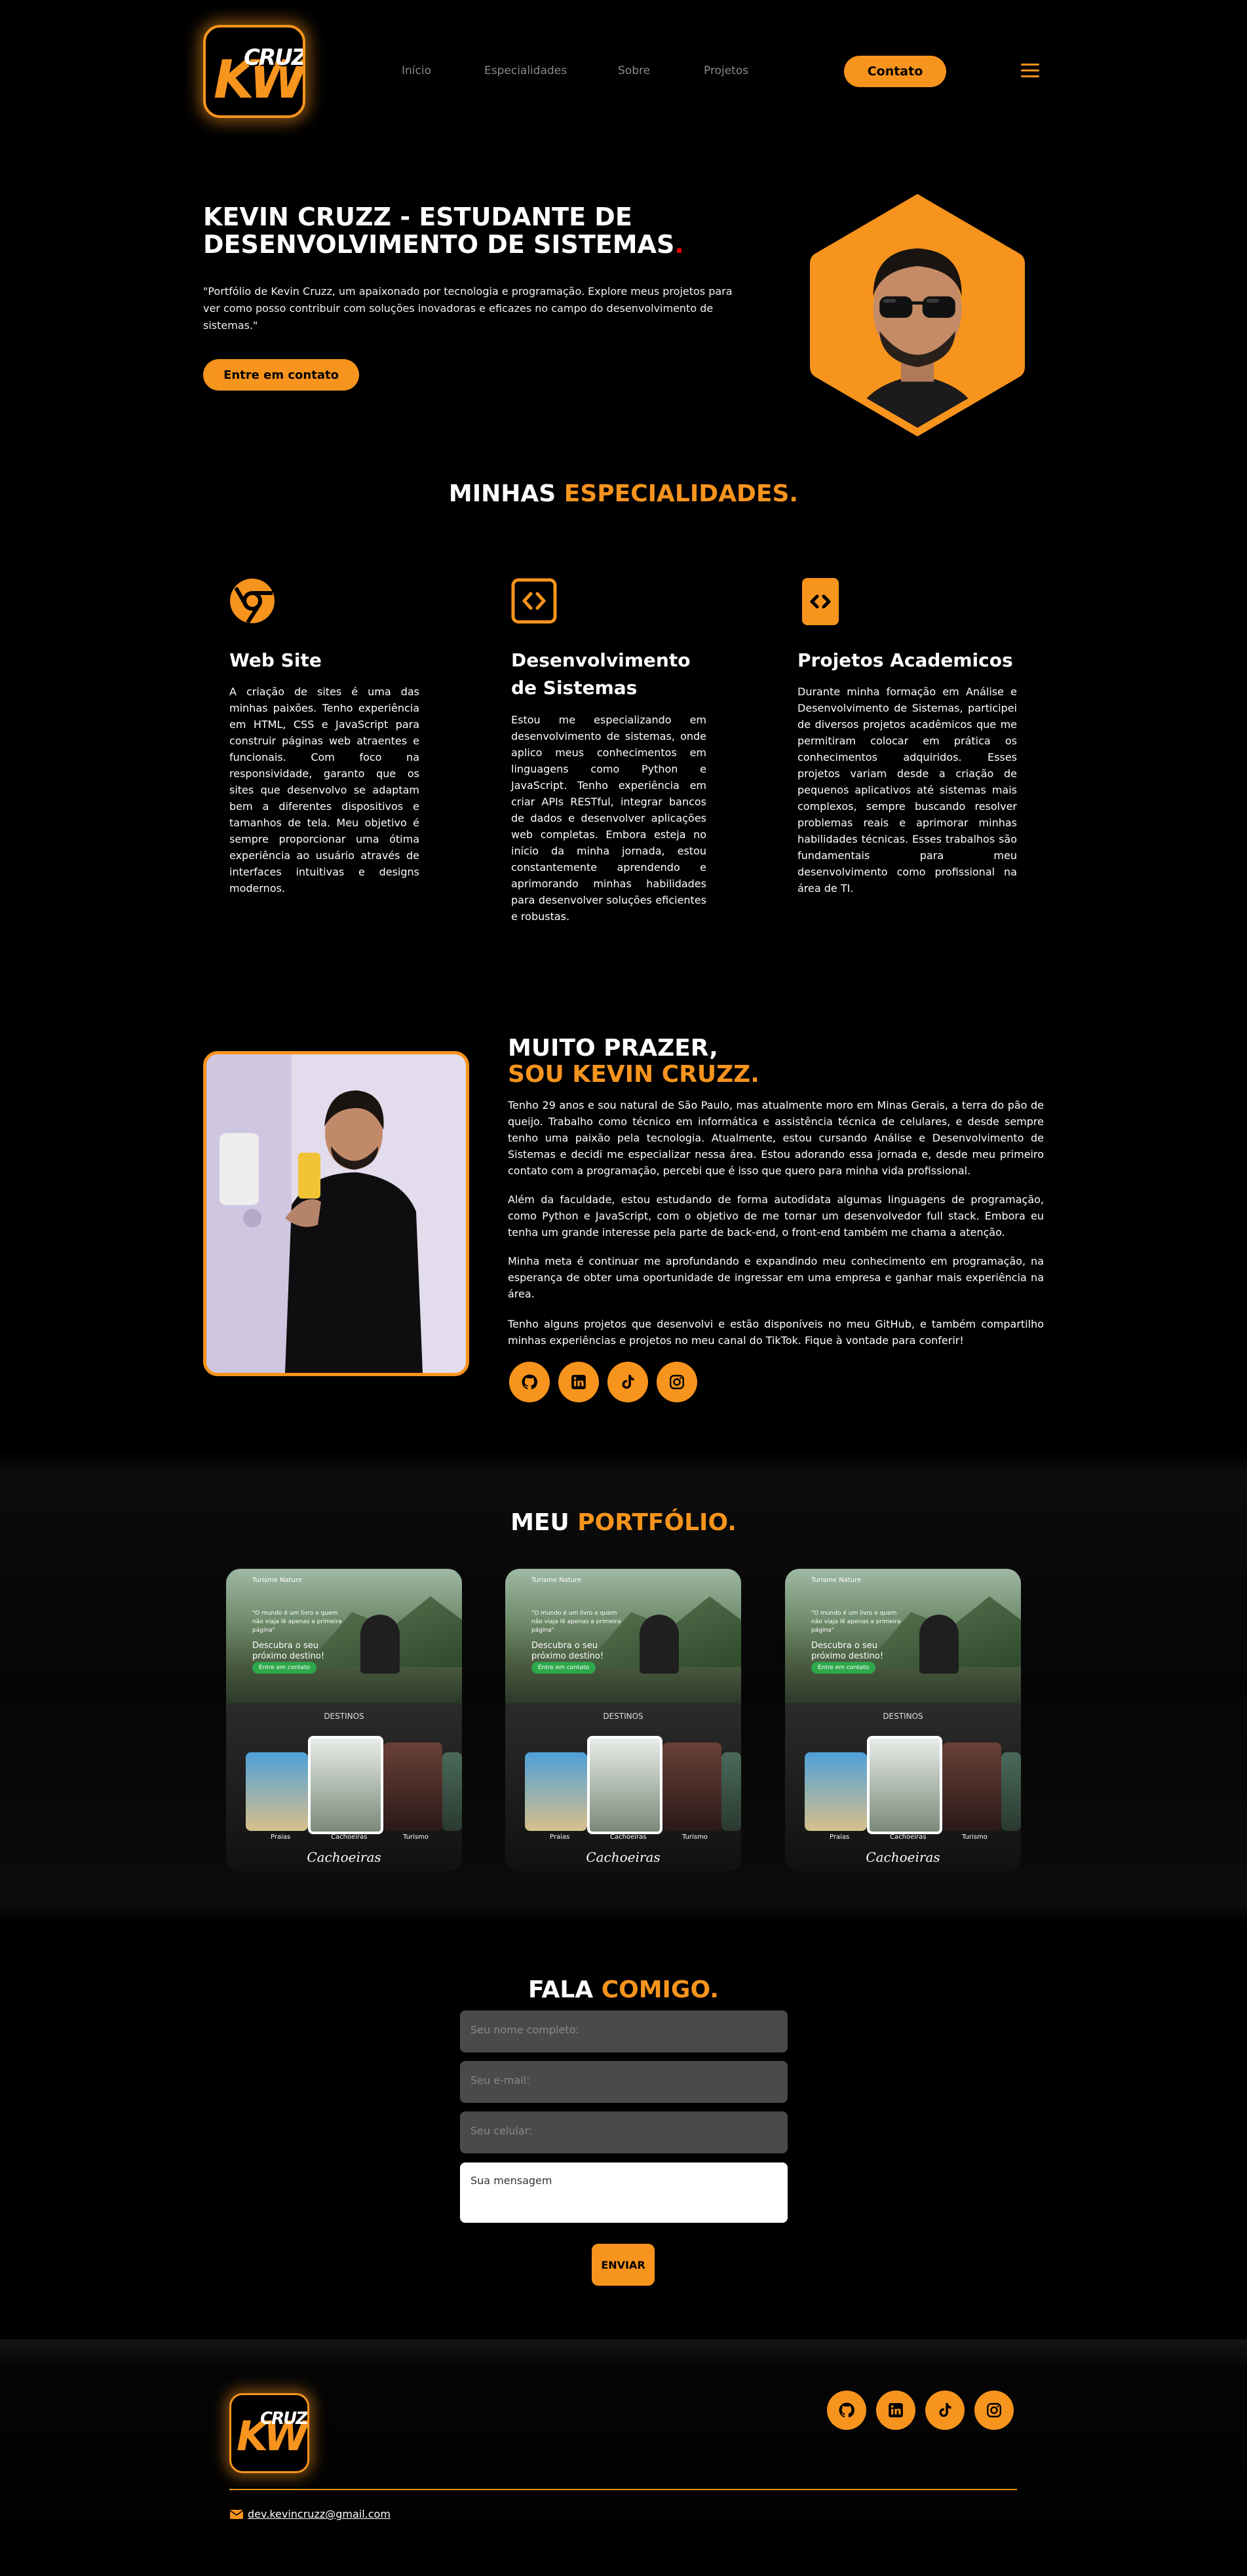  Describe the element at coordinates (336, 1213) in the screenshot. I see `about-profile-photo` at that location.